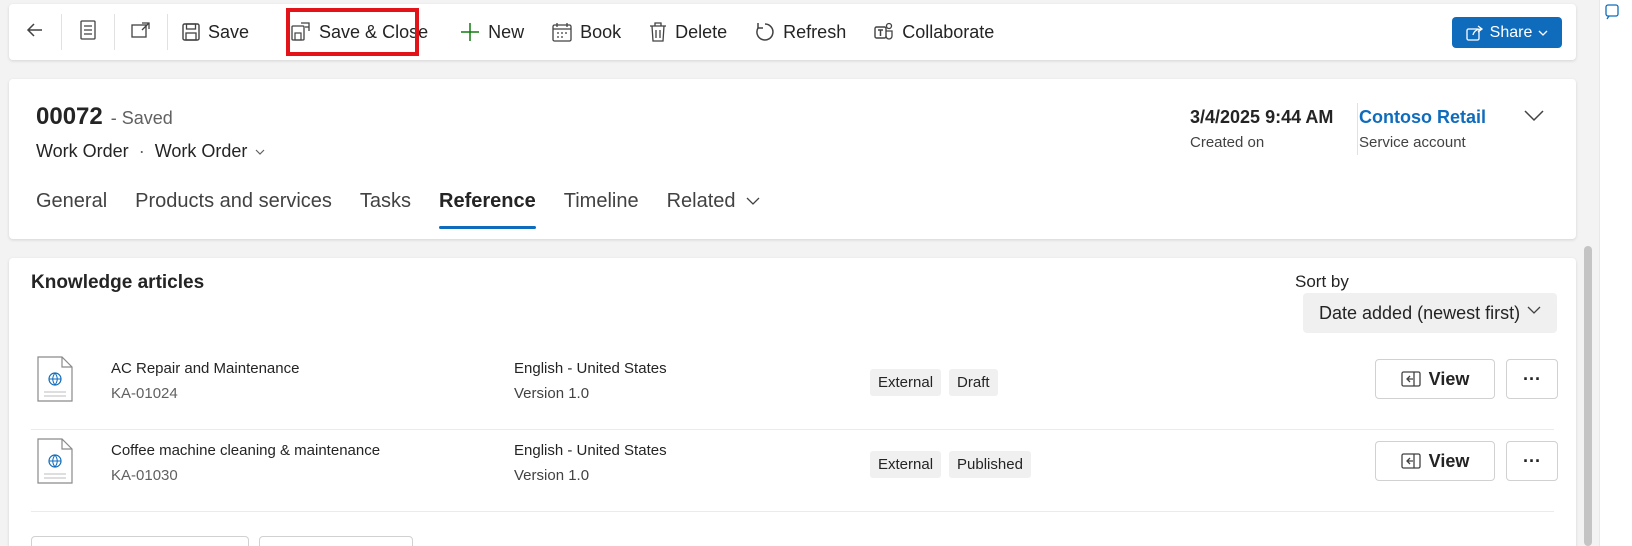  I want to click on delete-button: Delete, so click(688, 32).